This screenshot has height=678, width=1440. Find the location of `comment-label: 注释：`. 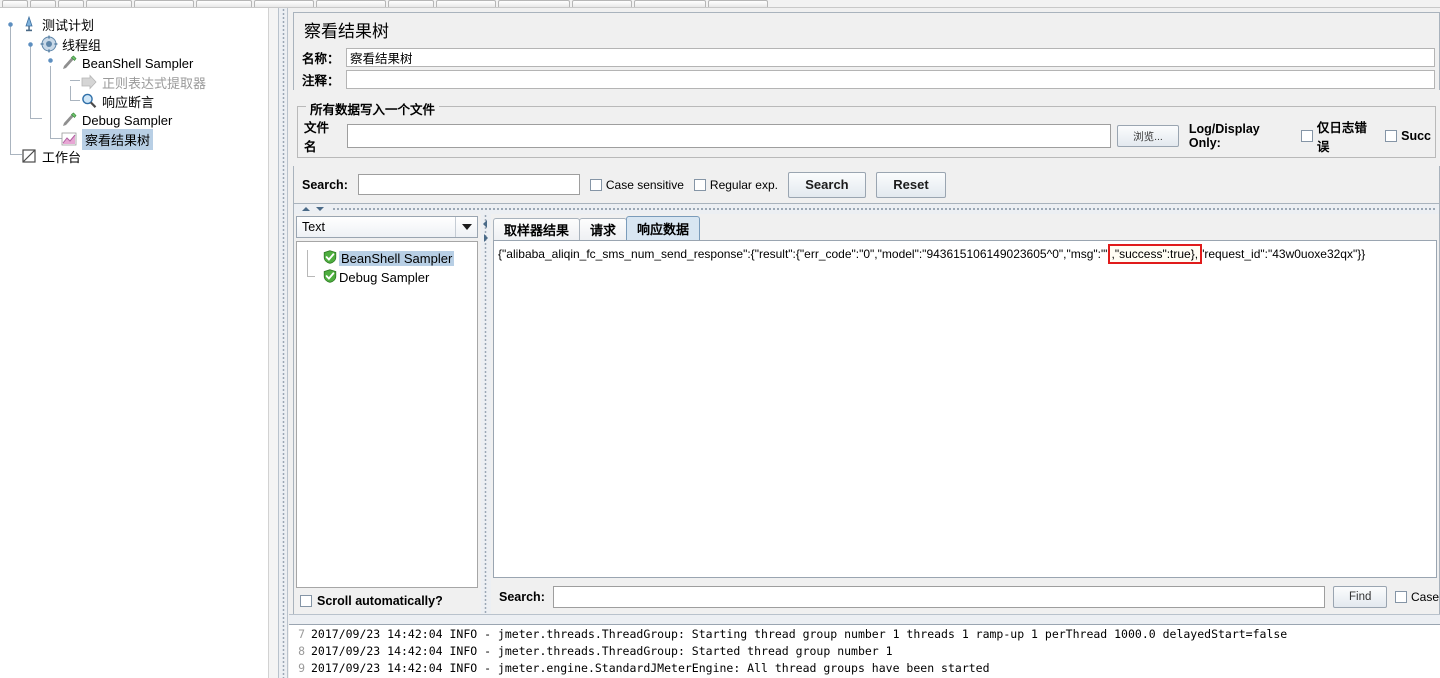

comment-label: 注释： is located at coordinates (321, 80).